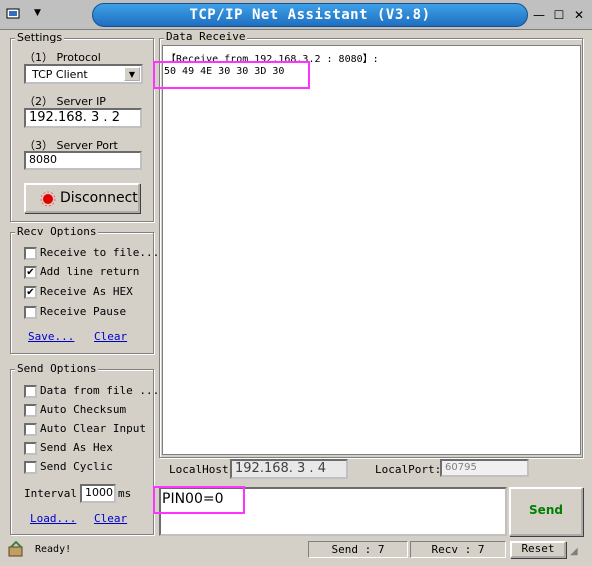 Image resolution: width=592 pixels, height=566 pixels. What do you see at coordinates (93, 428) in the screenshot?
I see `auto-clear-input-label: Auto Clear Input` at bounding box center [93, 428].